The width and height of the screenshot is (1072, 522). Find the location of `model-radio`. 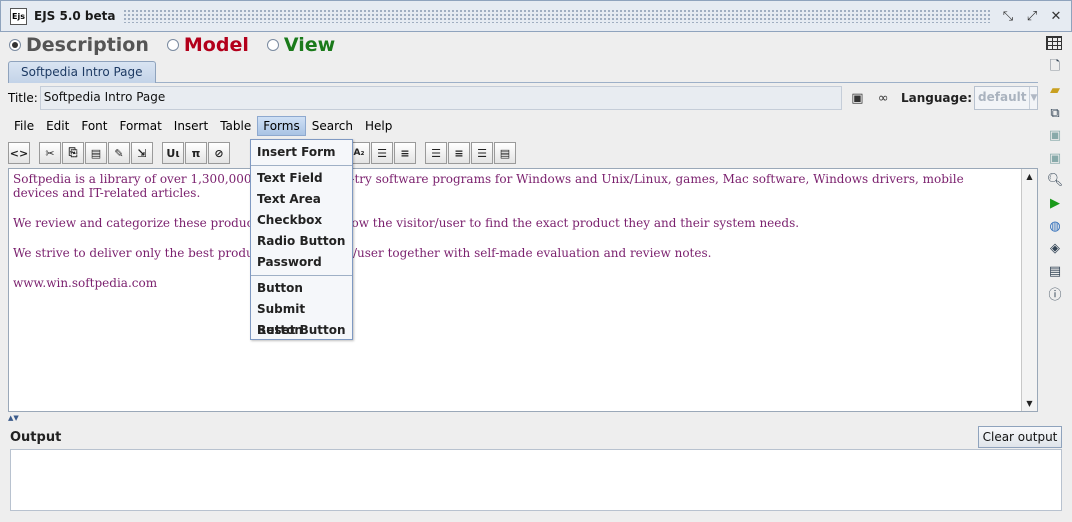

model-radio is located at coordinates (172, 45).